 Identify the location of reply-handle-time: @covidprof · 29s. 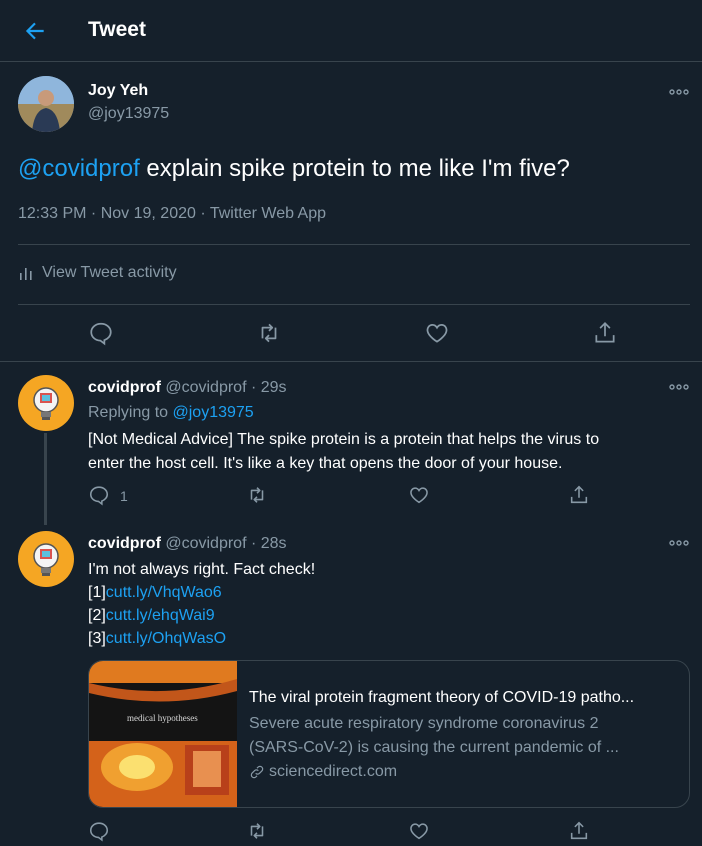
(225, 387).